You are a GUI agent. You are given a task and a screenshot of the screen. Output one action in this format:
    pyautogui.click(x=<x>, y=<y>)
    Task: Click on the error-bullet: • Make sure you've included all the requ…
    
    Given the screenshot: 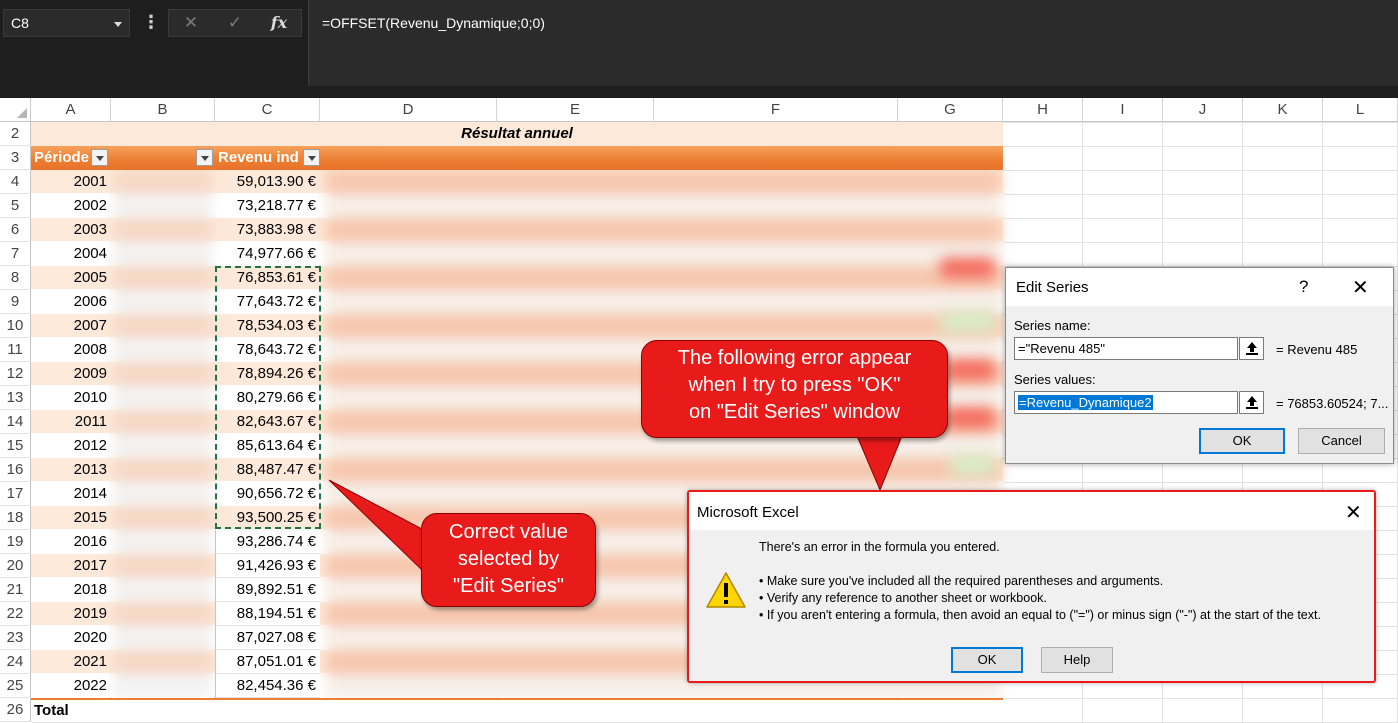 What is the action you would take?
    pyautogui.click(x=961, y=581)
    